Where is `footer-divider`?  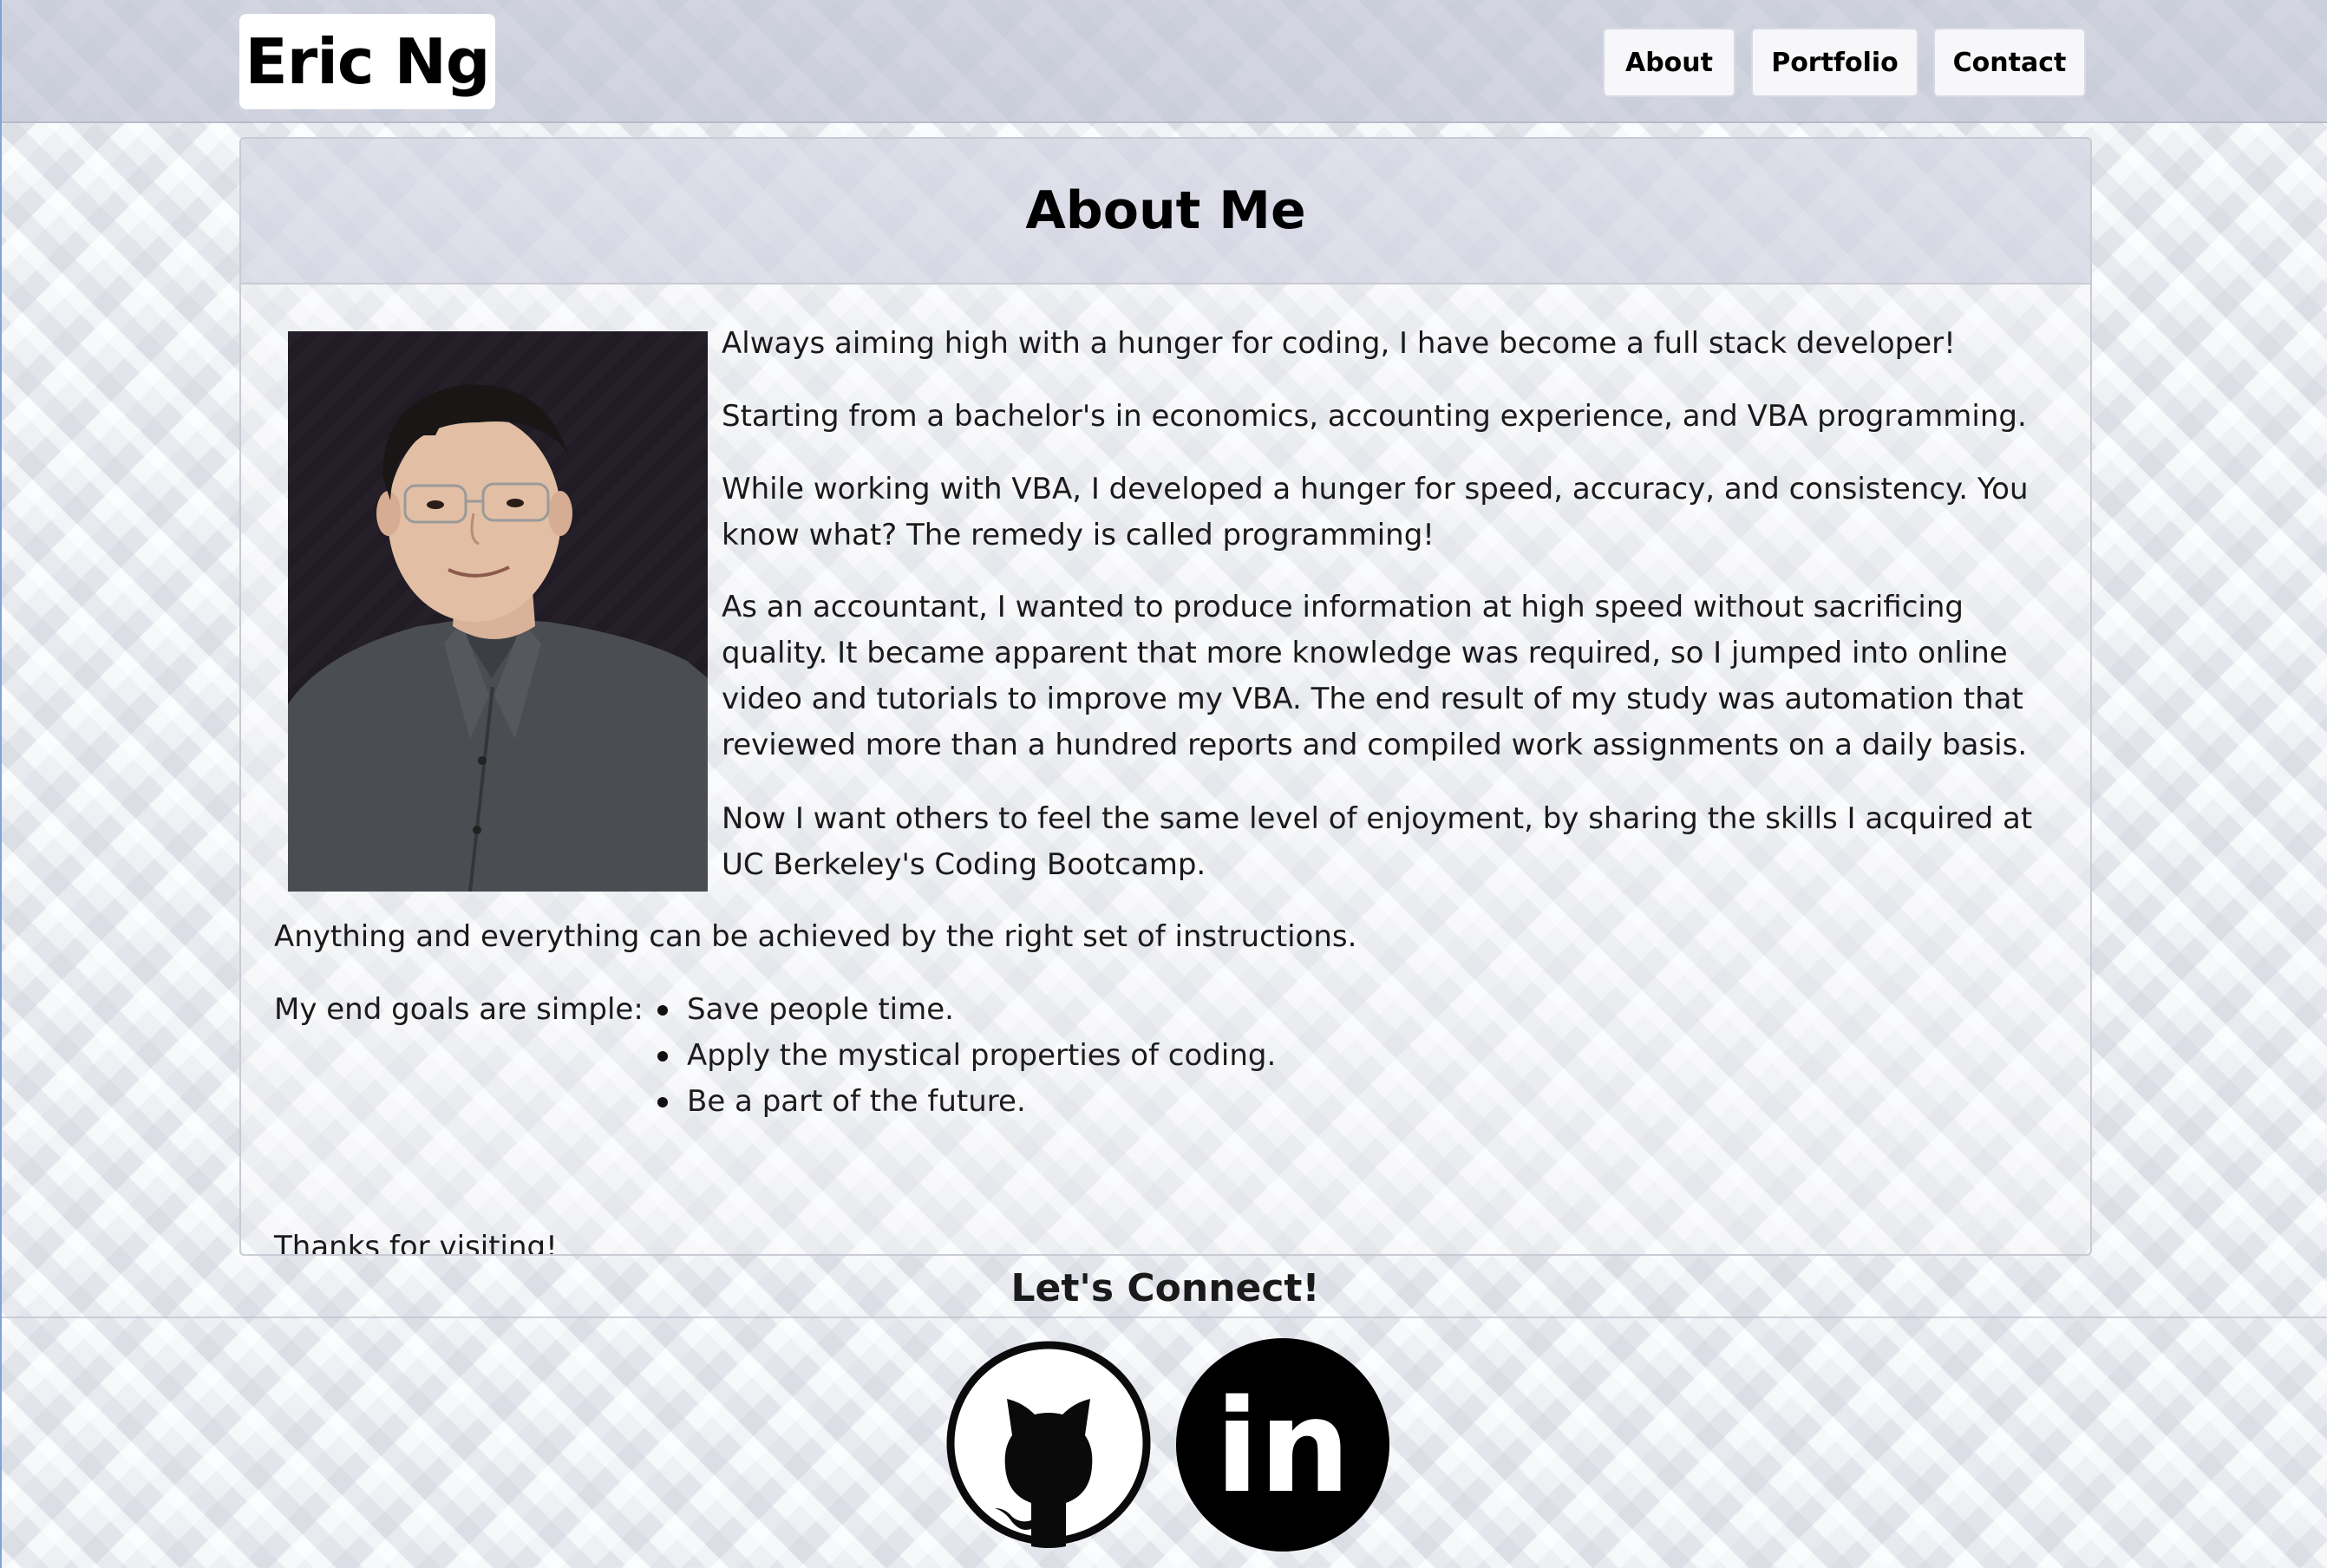 footer-divider is located at coordinates (1164, 1317).